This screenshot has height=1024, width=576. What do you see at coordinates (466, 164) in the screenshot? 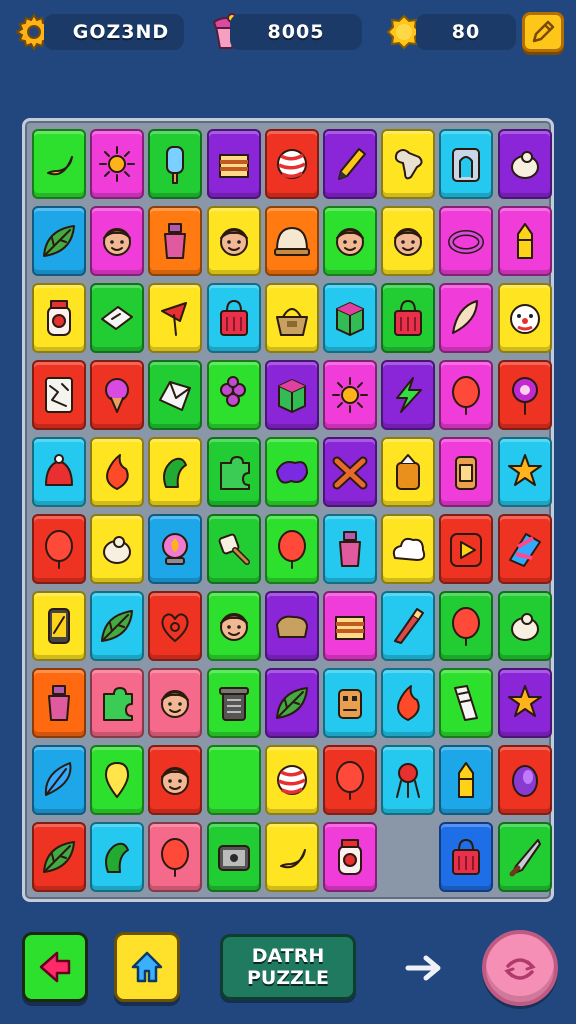
I see `tile-arch` at bounding box center [466, 164].